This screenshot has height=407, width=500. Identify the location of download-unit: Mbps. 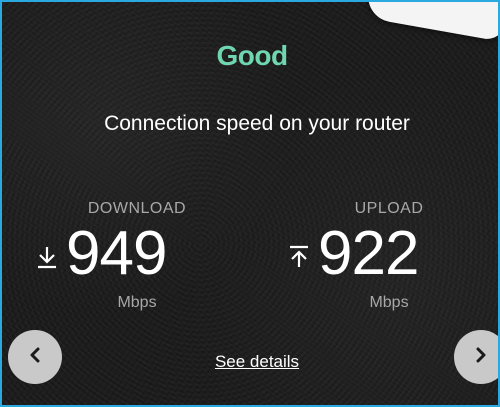
(137, 302).